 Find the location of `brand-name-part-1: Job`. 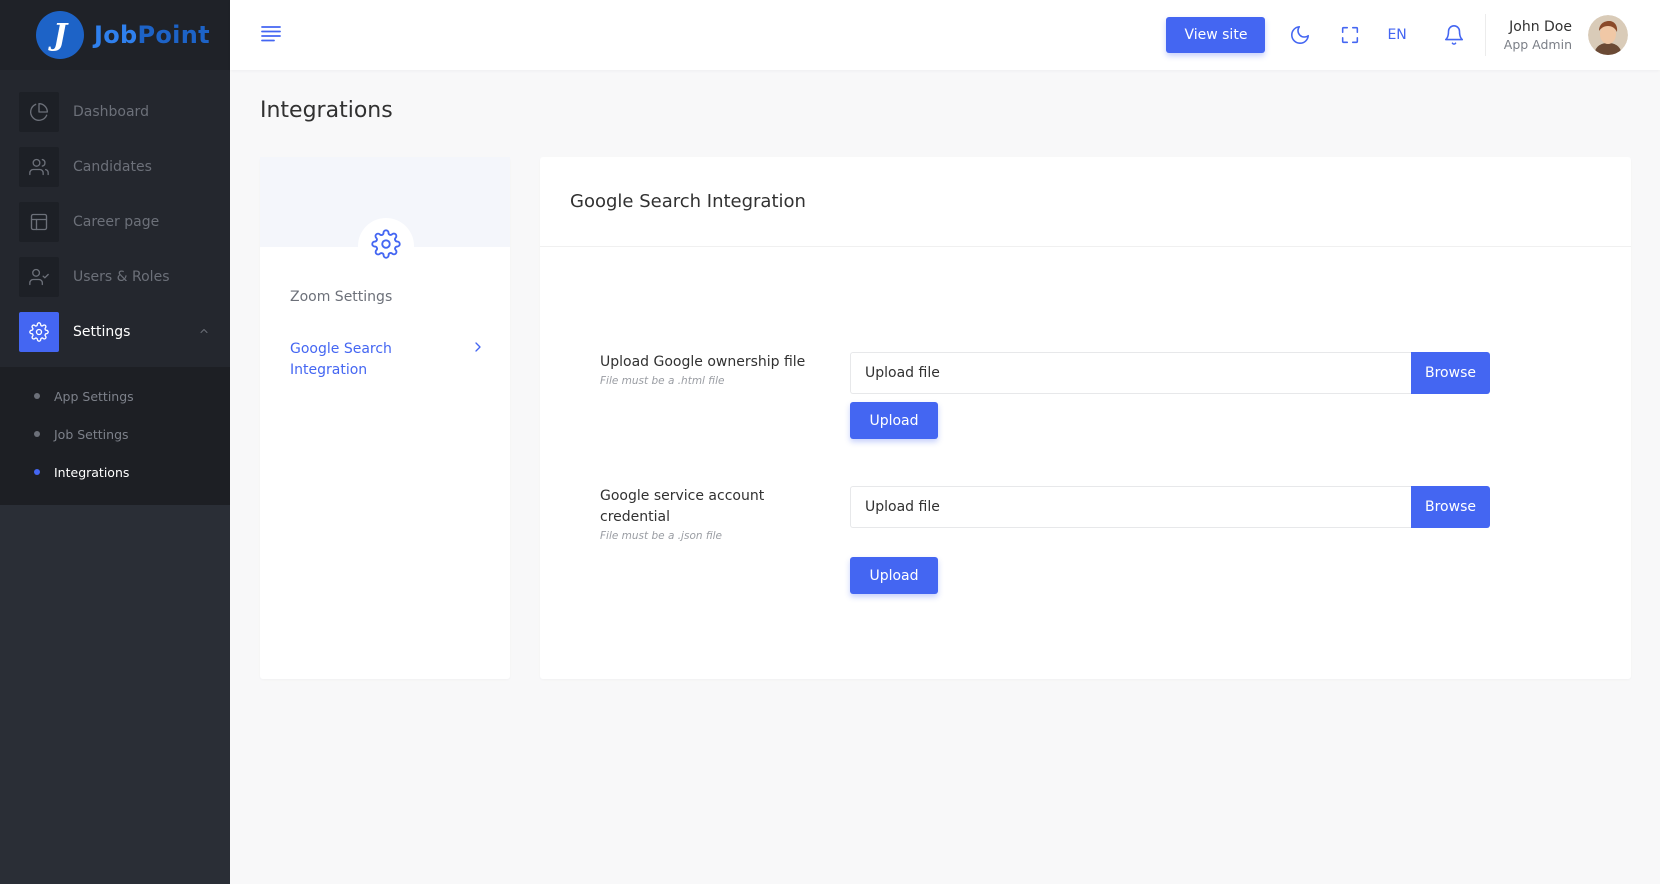

brand-name-part-1: Job is located at coordinates (116, 35).